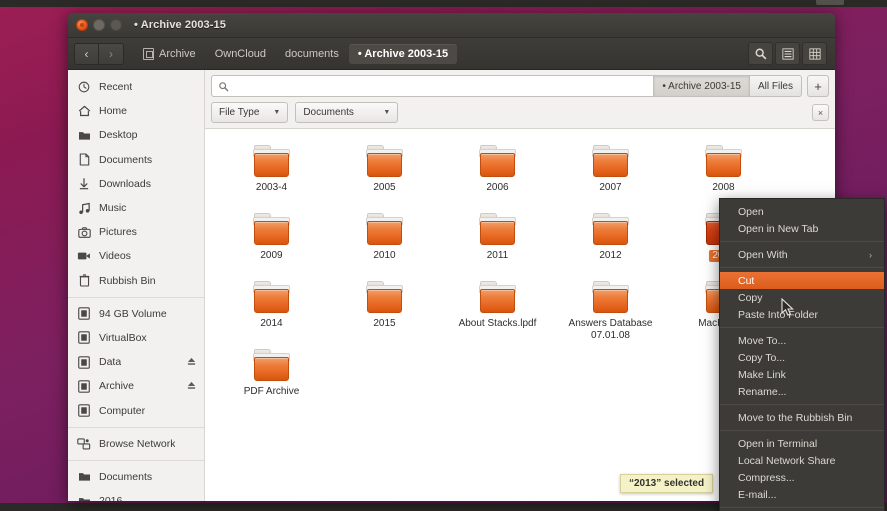  What do you see at coordinates (384, 245) in the screenshot?
I see `file-item: 2010` at bounding box center [384, 245].